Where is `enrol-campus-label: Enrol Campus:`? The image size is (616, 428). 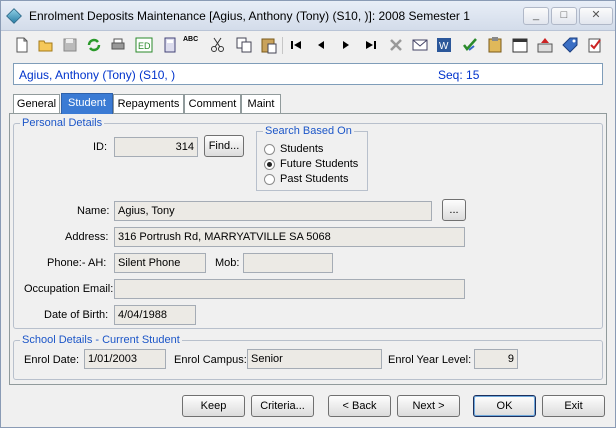
enrol-campus-label: Enrol Campus: is located at coordinates (210, 360).